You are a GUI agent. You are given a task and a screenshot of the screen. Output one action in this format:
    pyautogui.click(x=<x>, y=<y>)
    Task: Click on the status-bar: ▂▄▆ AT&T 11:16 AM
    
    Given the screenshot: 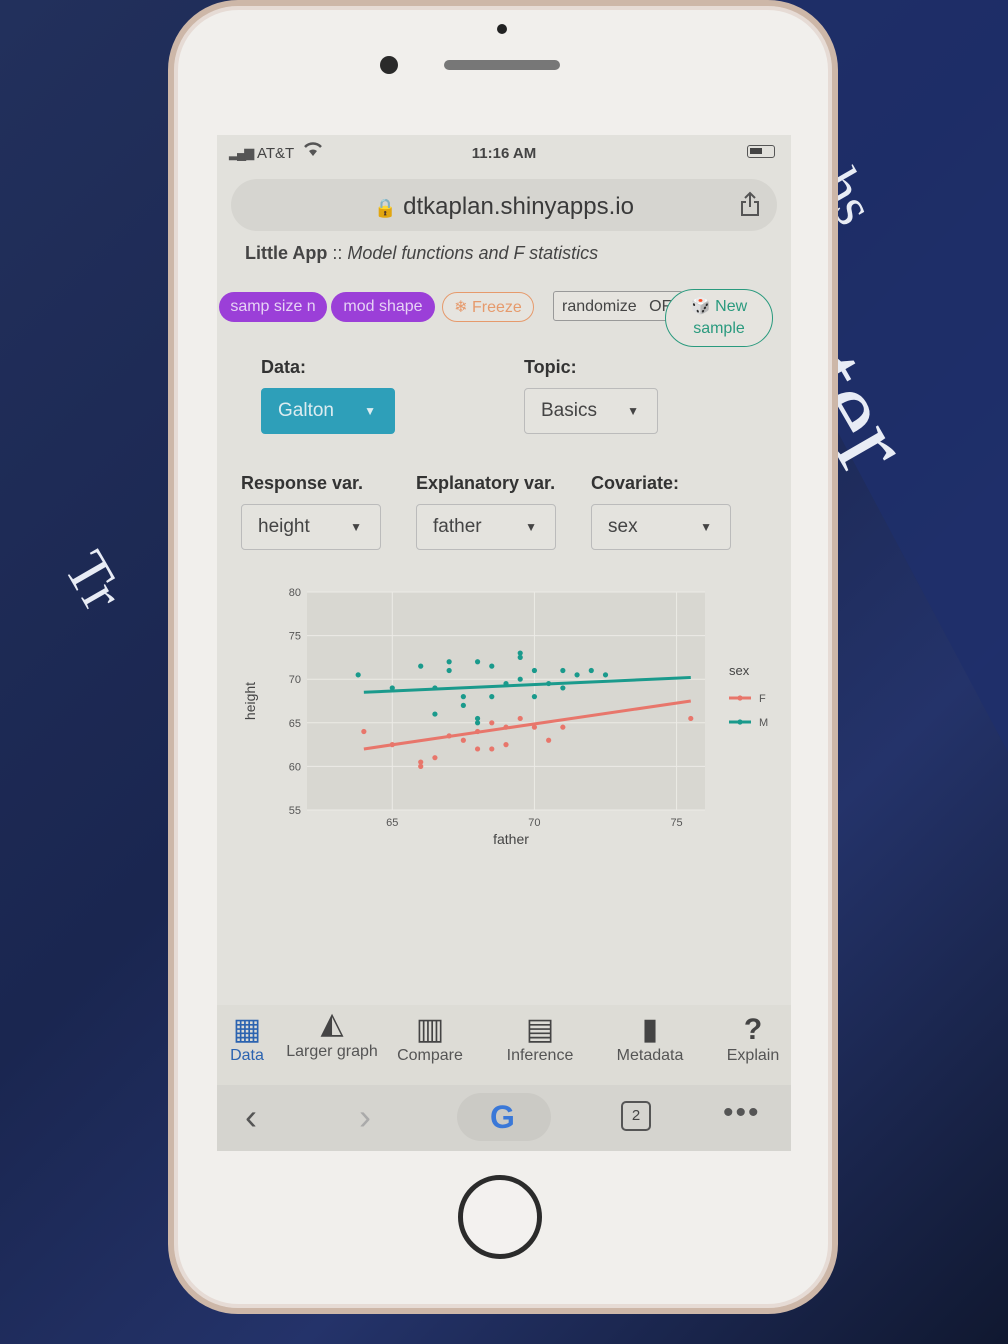 What is the action you would take?
    pyautogui.click(x=504, y=153)
    